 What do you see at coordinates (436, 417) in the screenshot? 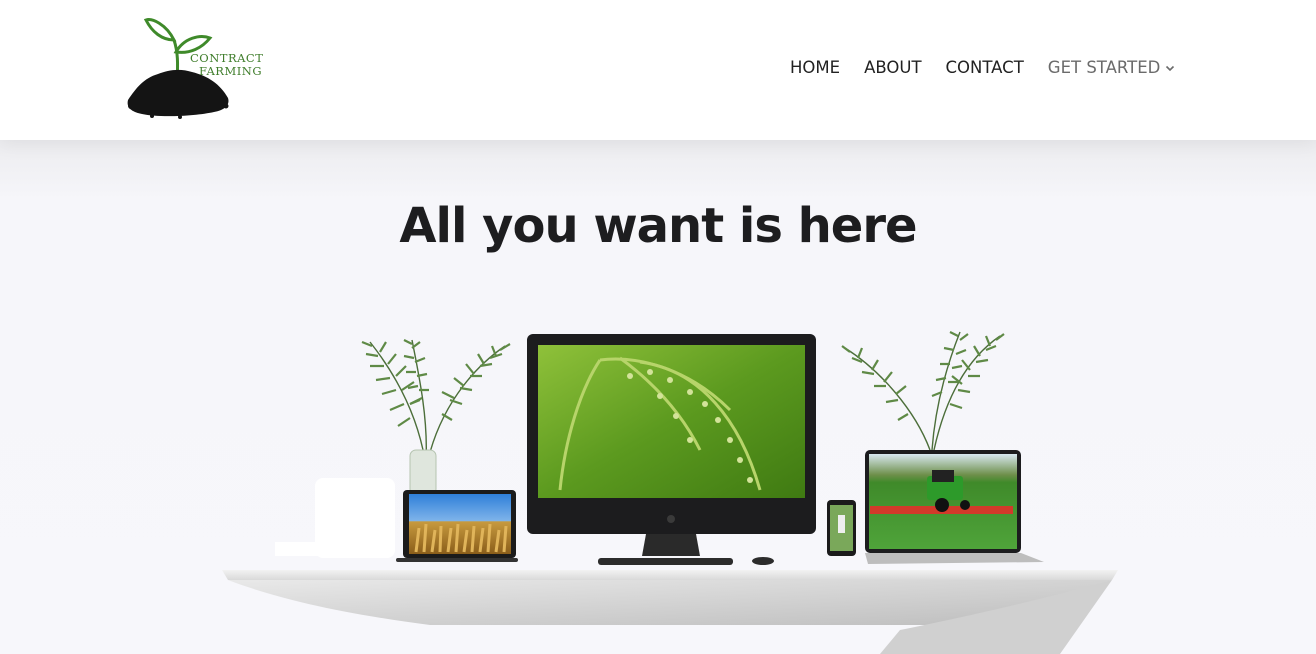
I see `left-fern-plant` at bounding box center [436, 417].